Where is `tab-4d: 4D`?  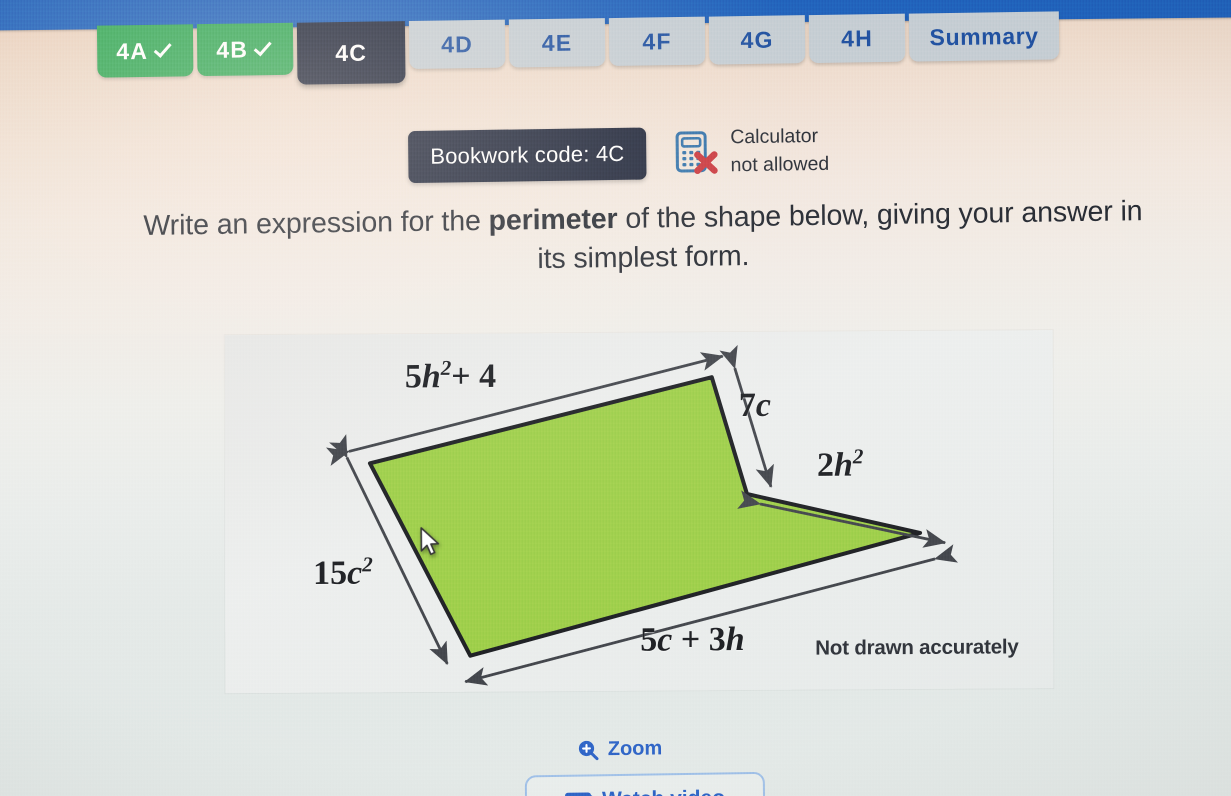
tab-4d: 4D is located at coordinates (457, 44).